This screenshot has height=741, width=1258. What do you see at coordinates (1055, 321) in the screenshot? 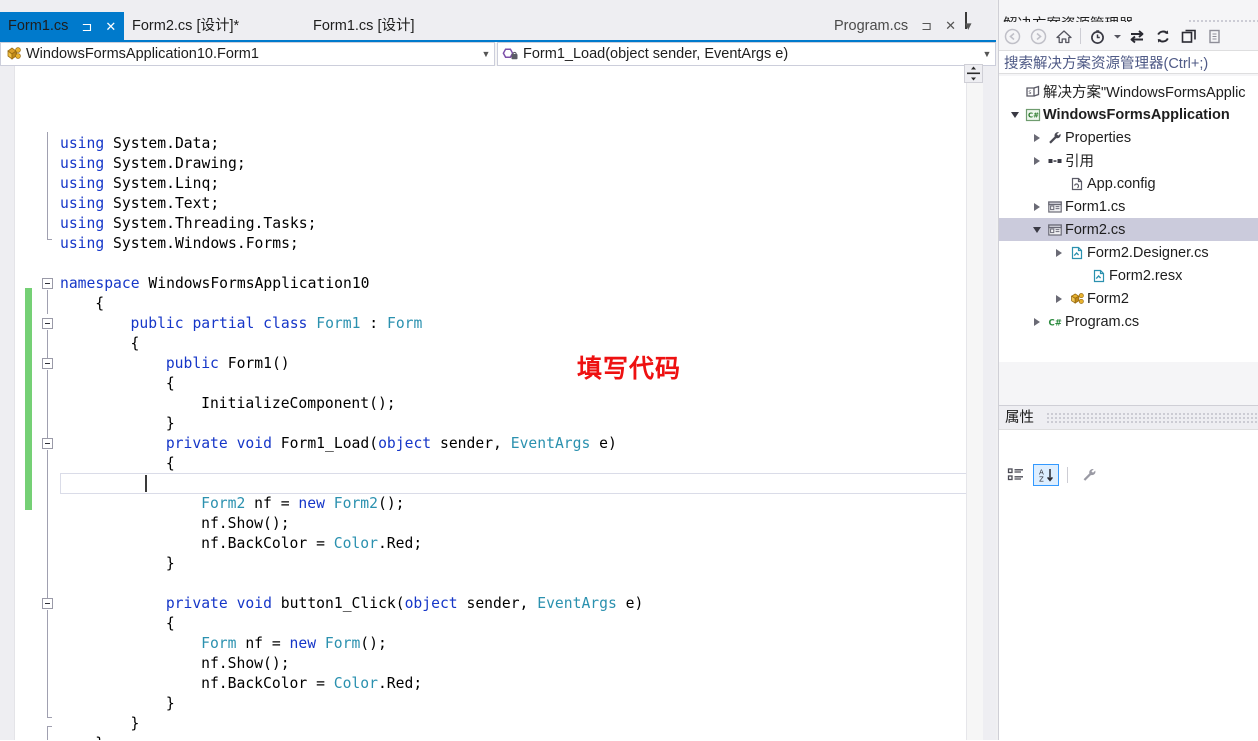
I see `csharp-file-icon: C#` at bounding box center [1055, 321].